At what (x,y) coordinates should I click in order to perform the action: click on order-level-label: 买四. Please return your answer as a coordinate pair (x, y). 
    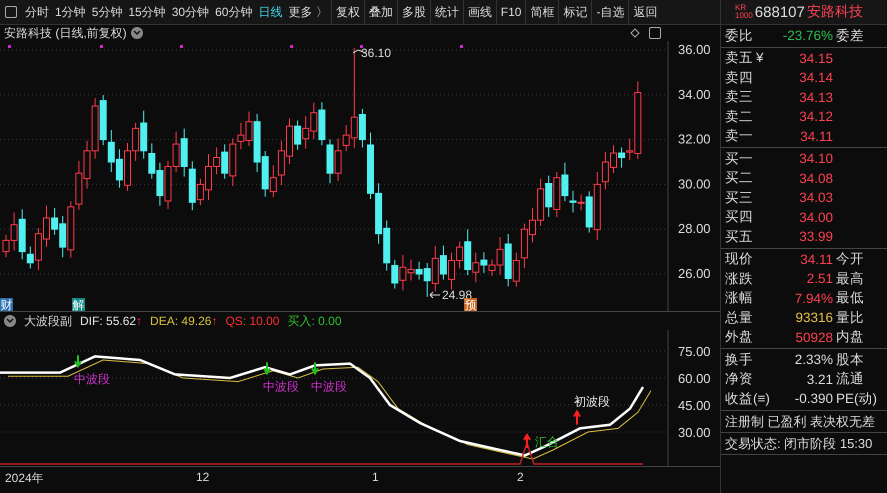
    Looking at the image, I should click on (739, 217).